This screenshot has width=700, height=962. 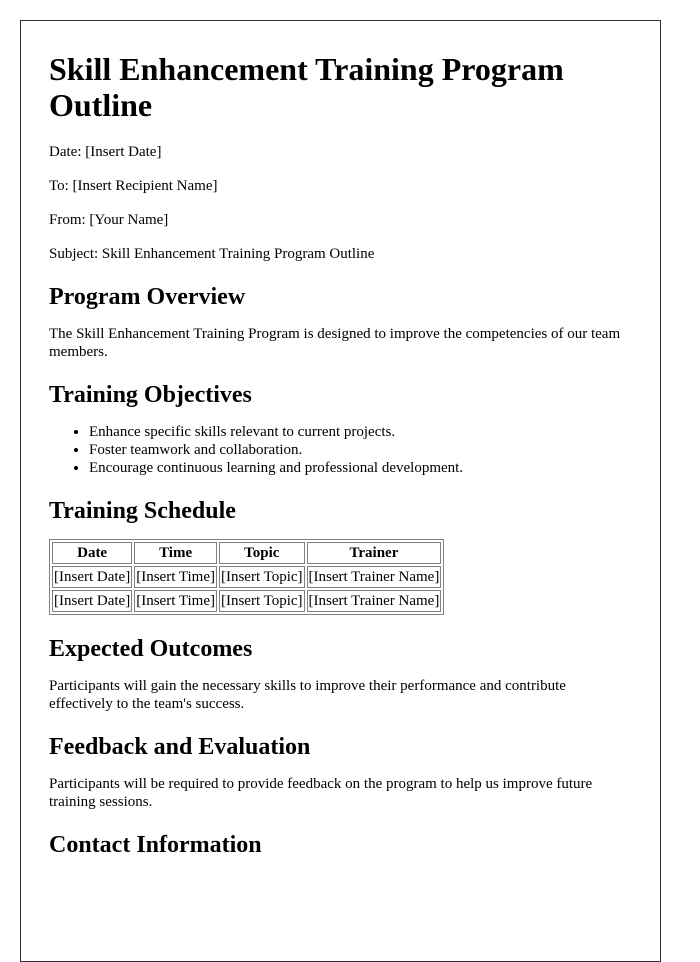 I want to click on meta-from: From: [Your Name], so click(x=109, y=220).